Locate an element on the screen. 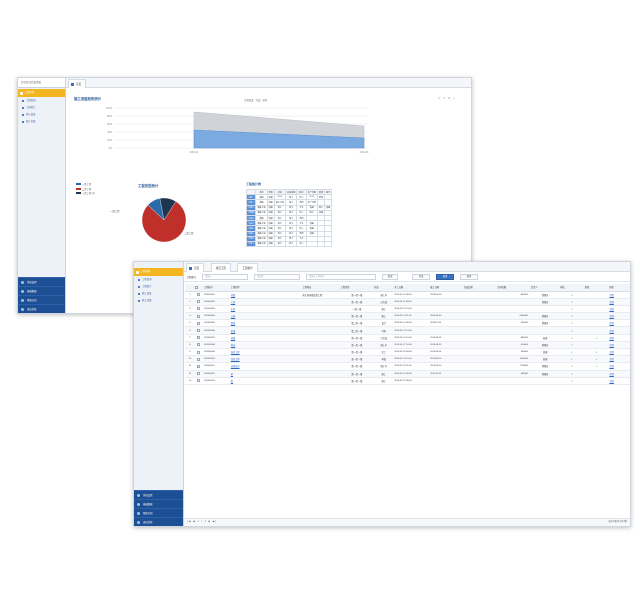 This screenshot has height=600, width=640. project-name-link: 管道 is located at coordinates (263, 345).